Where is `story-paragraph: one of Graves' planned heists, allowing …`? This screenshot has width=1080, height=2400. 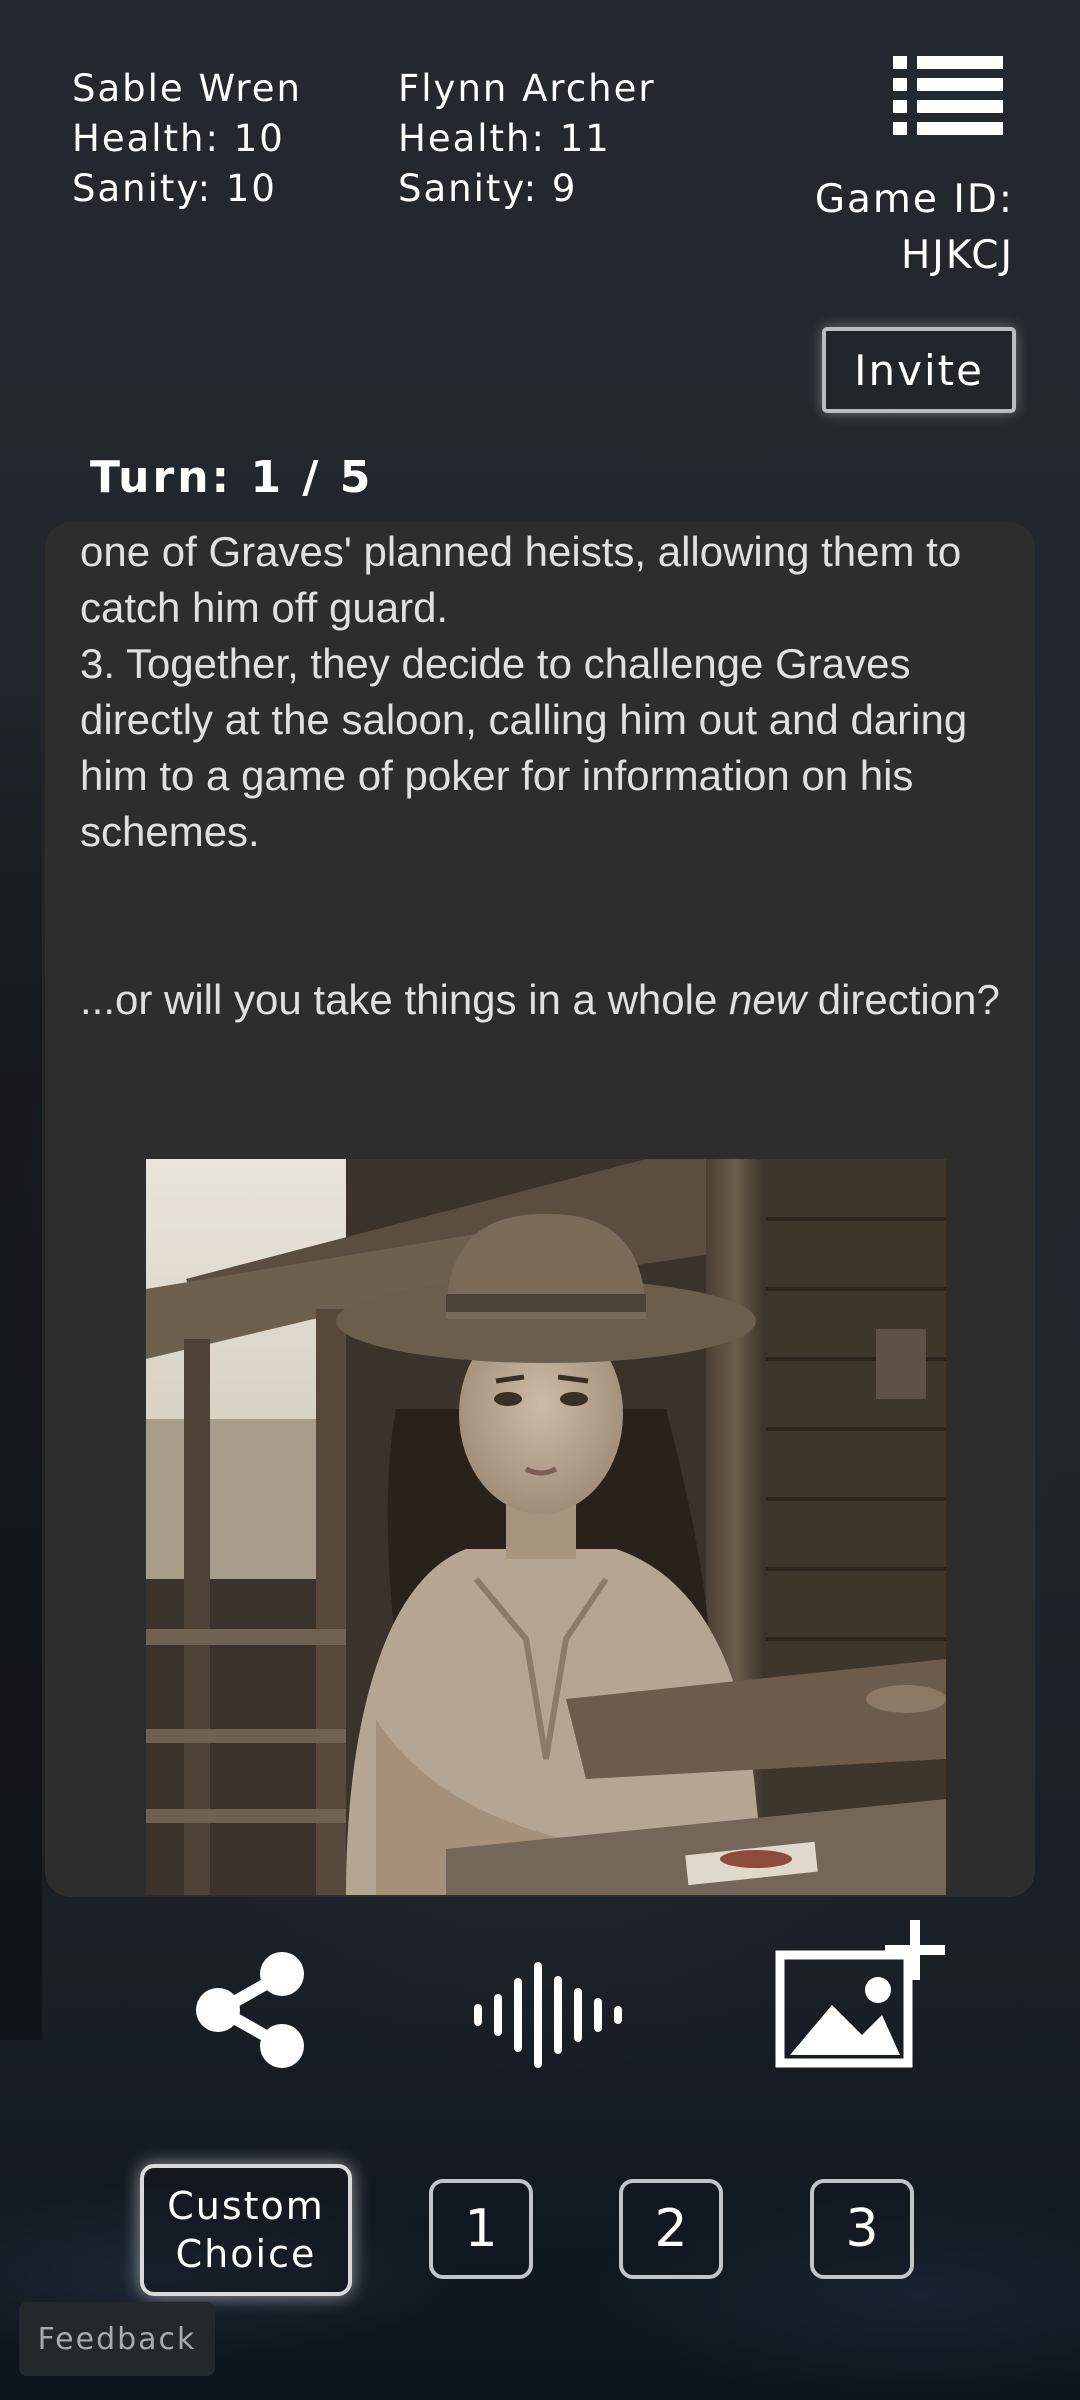
story-paragraph: one of Graves' planned heists, allowing … is located at coordinates (521, 579).